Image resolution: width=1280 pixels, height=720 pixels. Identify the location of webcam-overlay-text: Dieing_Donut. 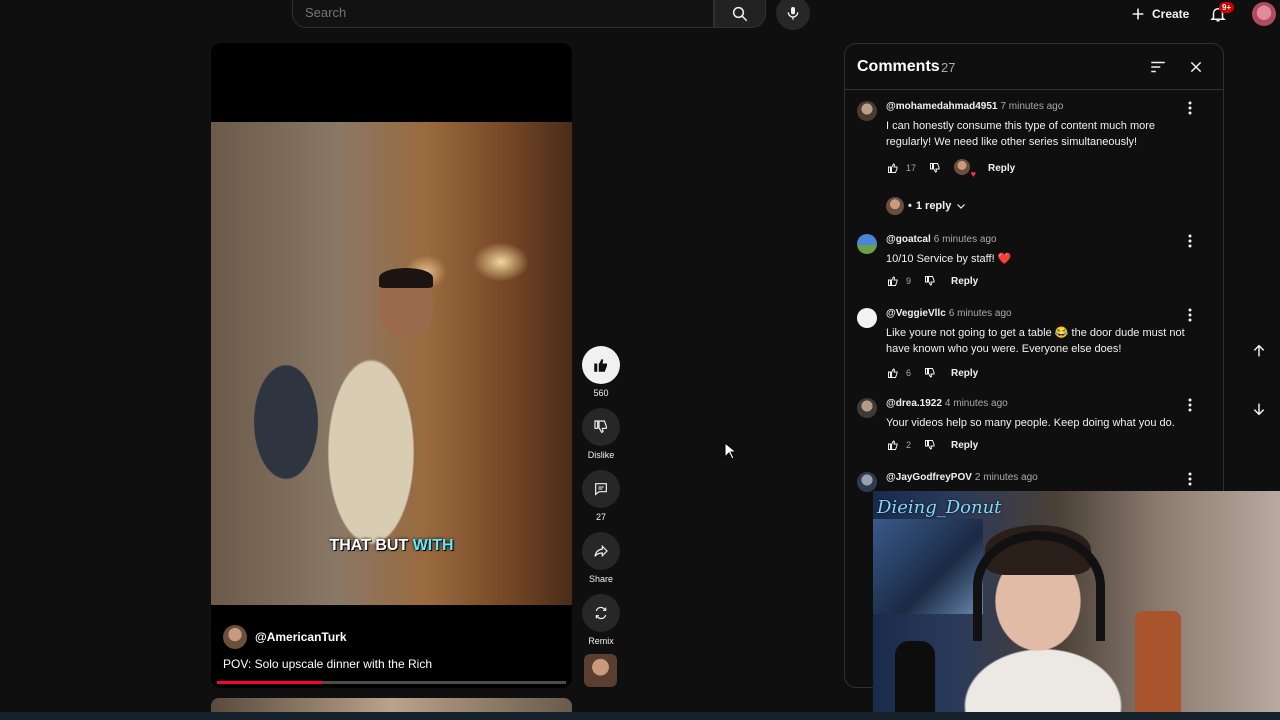
(939, 507).